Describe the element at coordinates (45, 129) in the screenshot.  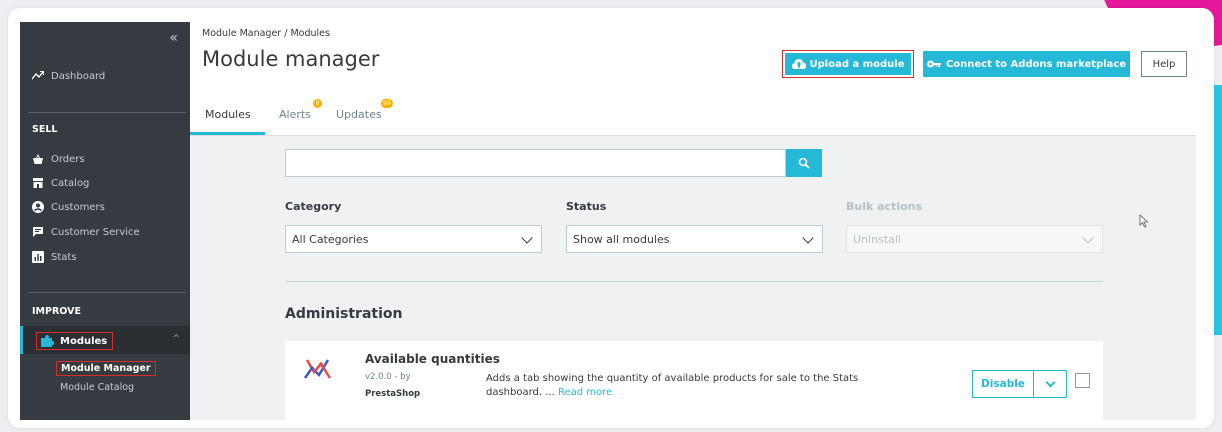
I see `sidebar-heading-sell: SELL` at that location.